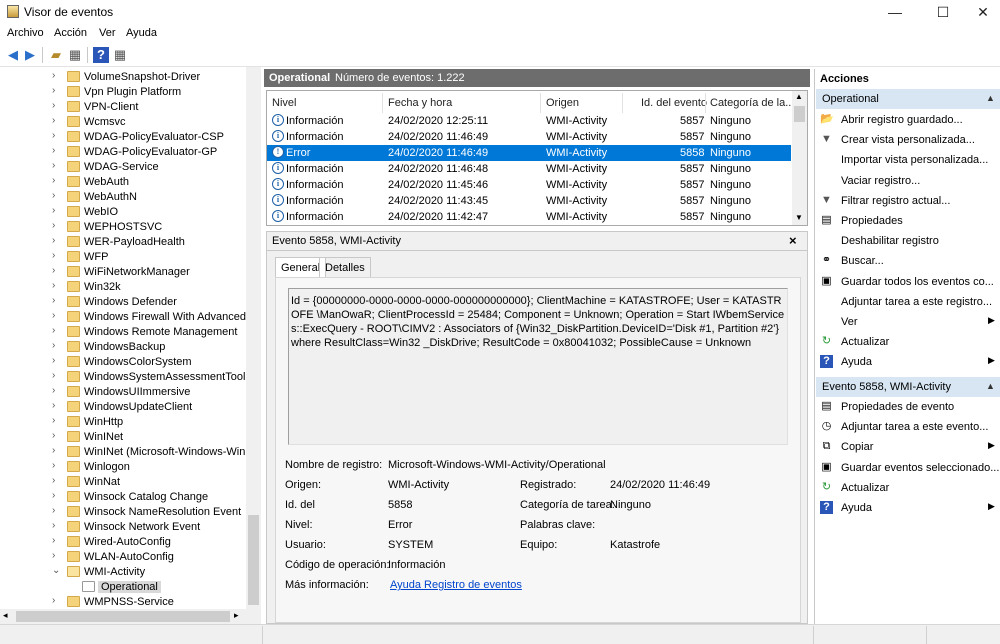  What do you see at coordinates (456, 585) in the screenshot?
I see `event-log-help-link: Ayuda Registro de eventos` at bounding box center [456, 585].